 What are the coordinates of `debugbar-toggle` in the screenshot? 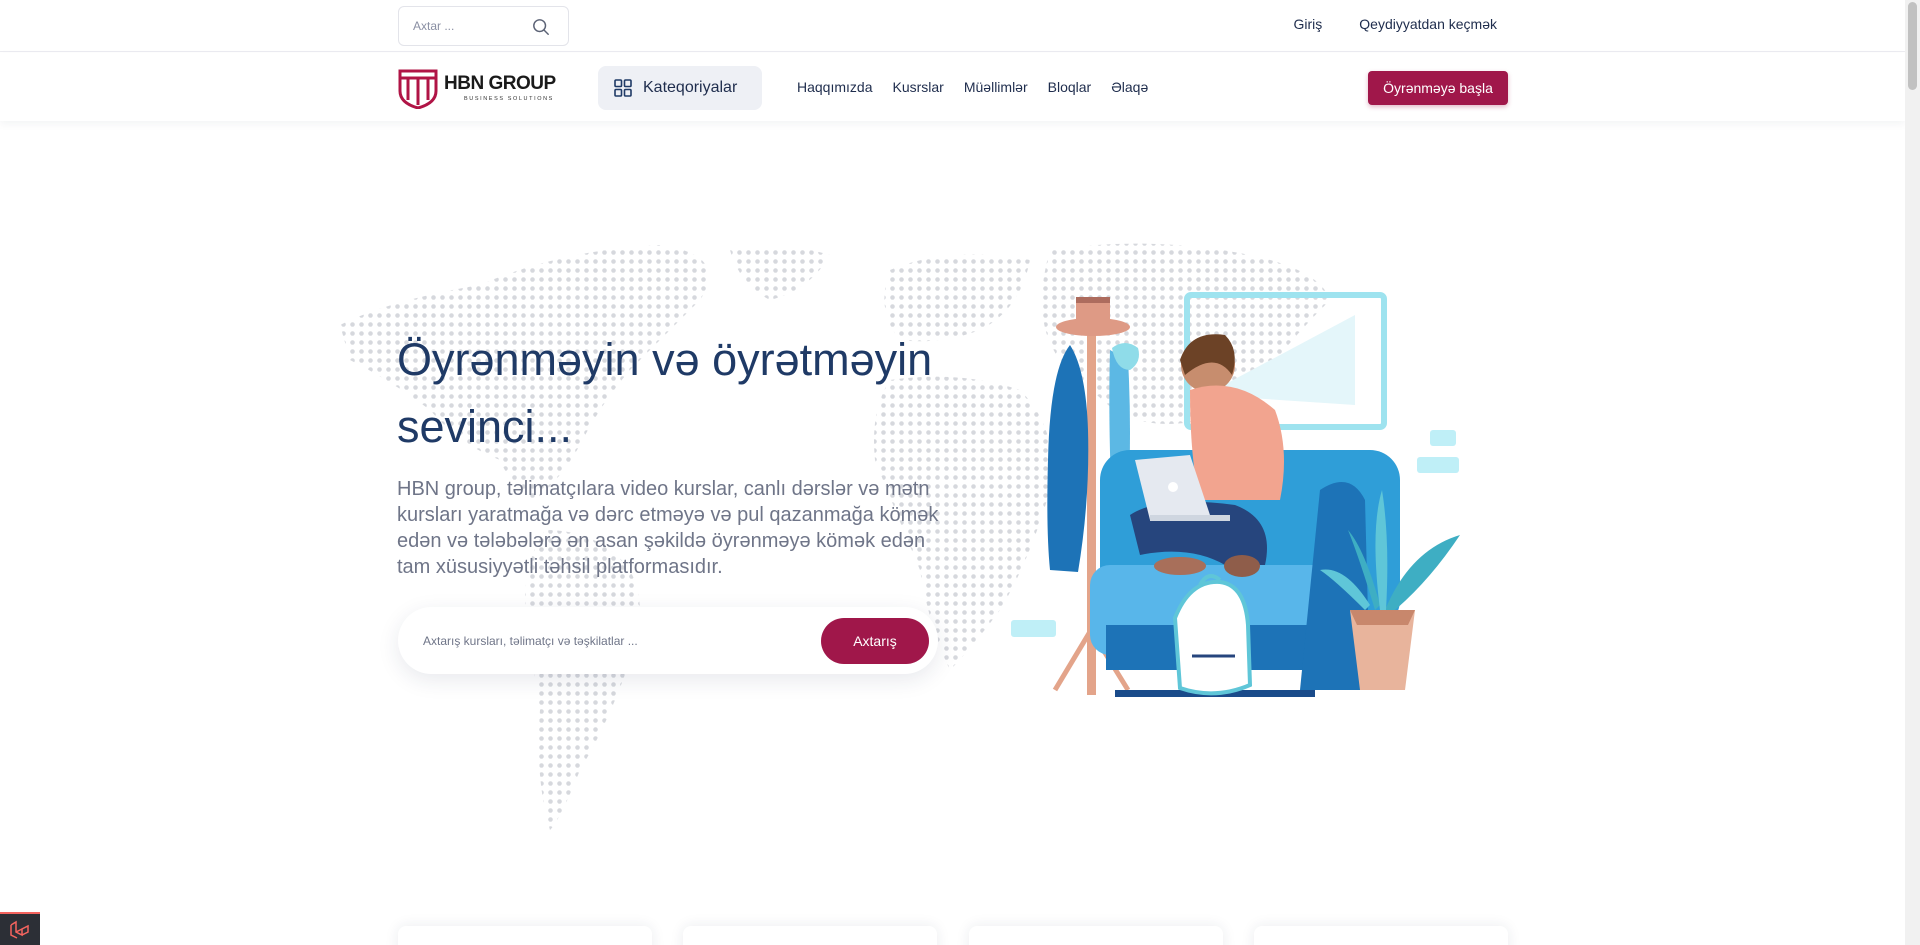 It's located at (20, 928).